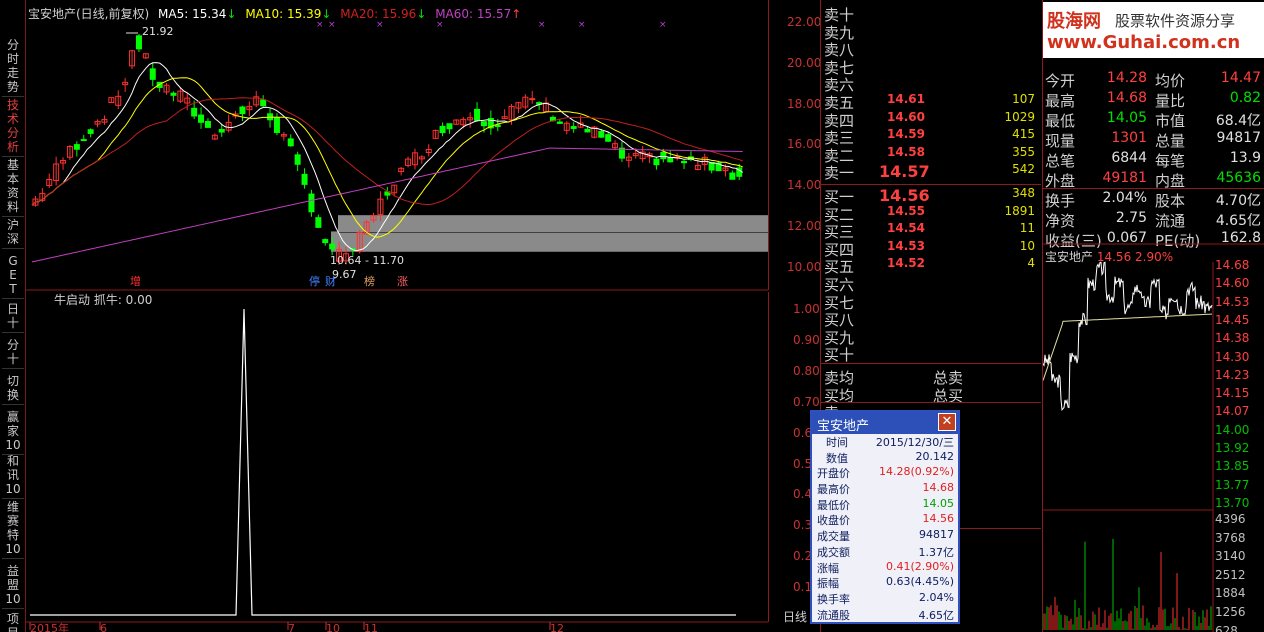 The image size is (1264, 632). What do you see at coordinates (931, 302) in the screenshot?
I see `book-row: 买七` at bounding box center [931, 302].